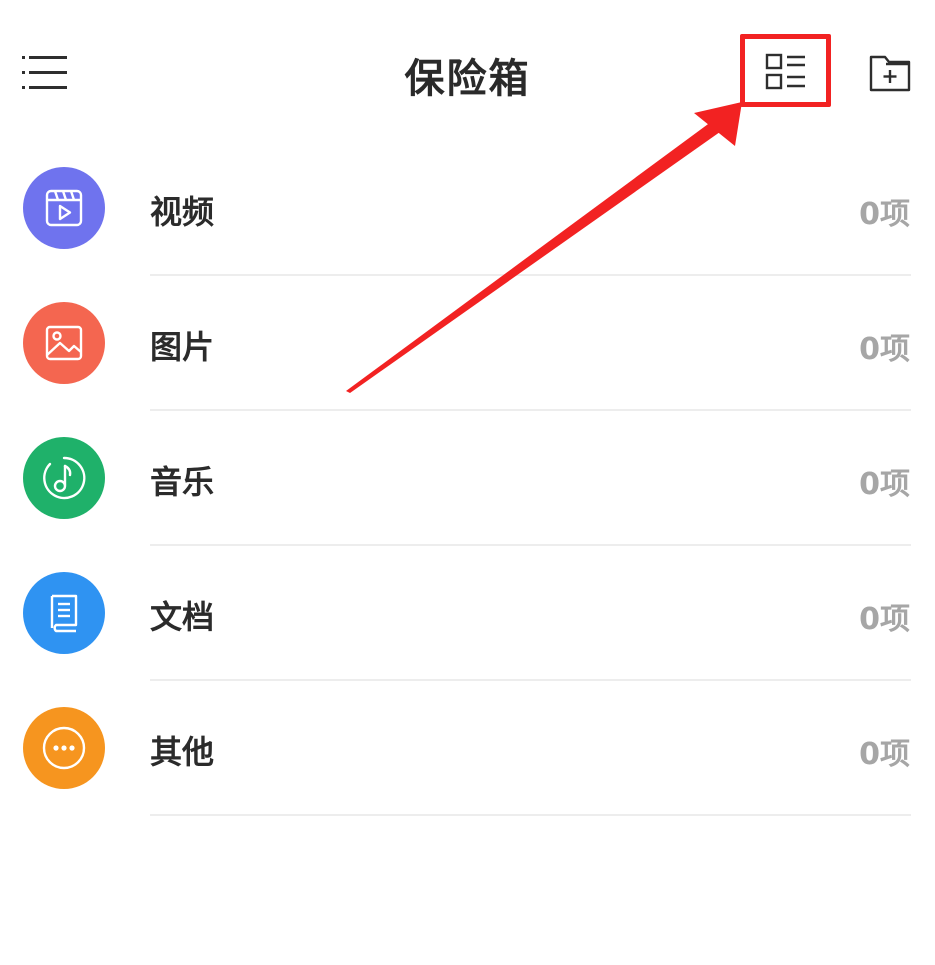 This screenshot has width=935, height=965. I want to click on category-label: 音乐, so click(182, 482).